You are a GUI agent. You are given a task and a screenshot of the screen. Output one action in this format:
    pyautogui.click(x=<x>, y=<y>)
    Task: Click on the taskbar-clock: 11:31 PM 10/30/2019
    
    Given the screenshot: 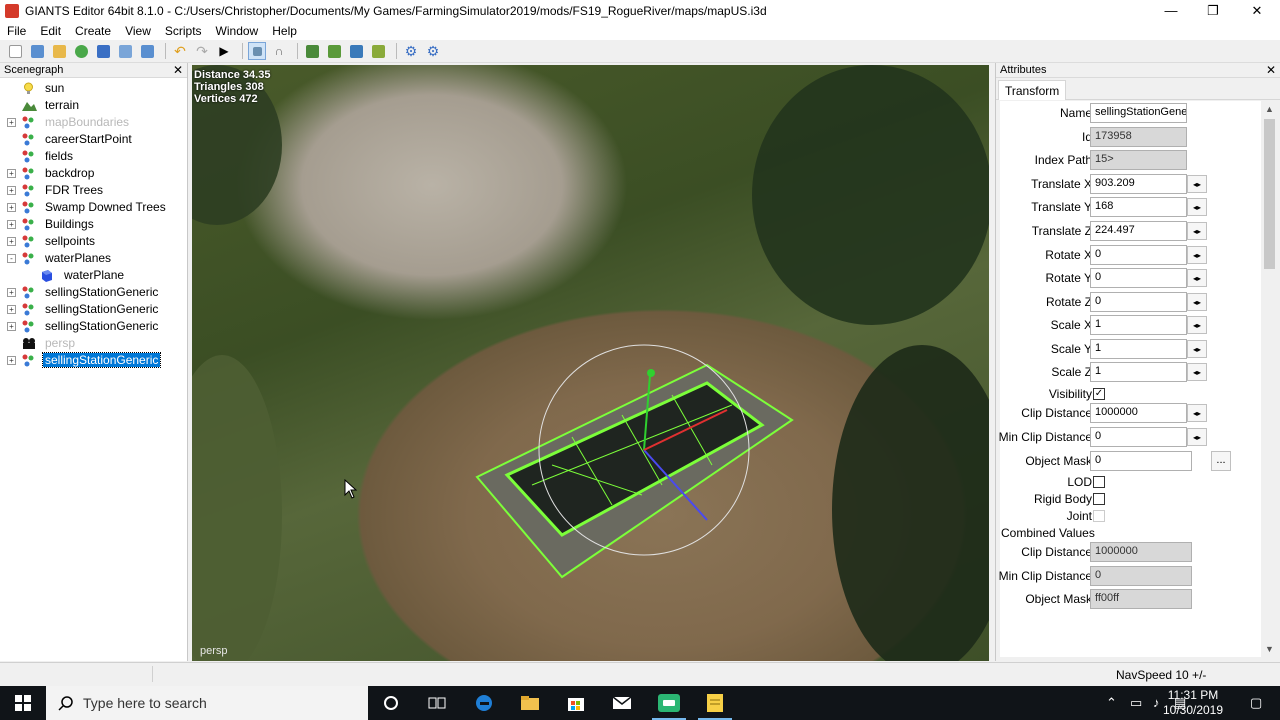 What is the action you would take?
    pyautogui.click(x=1193, y=703)
    